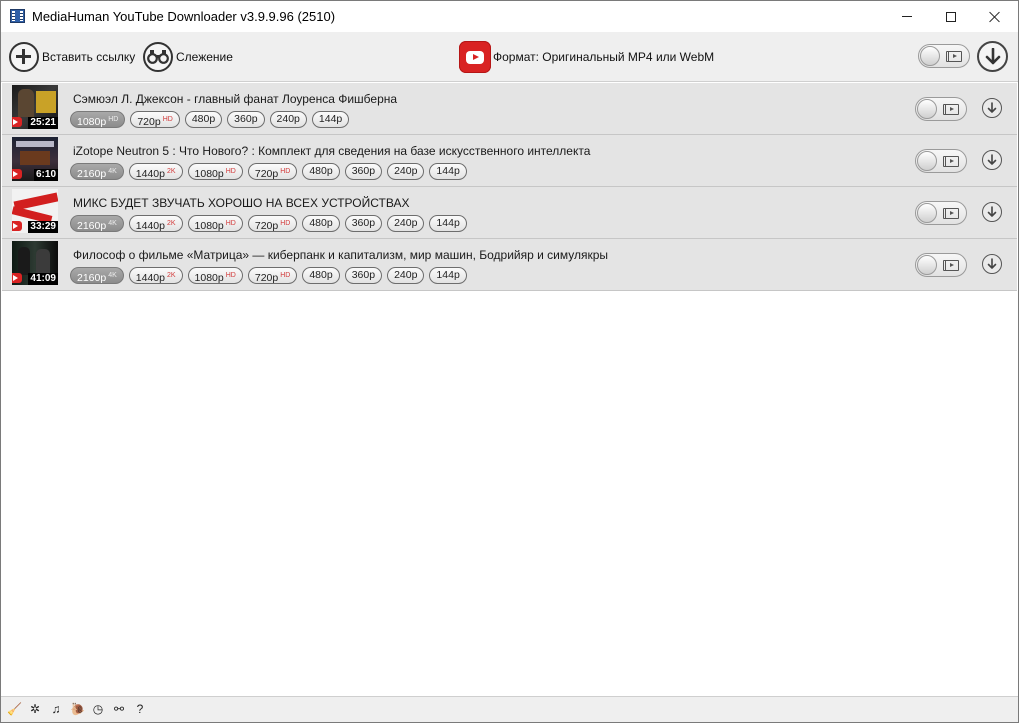  Describe the element at coordinates (954, 56) in the screenshot. I see `film-icon` at that location.